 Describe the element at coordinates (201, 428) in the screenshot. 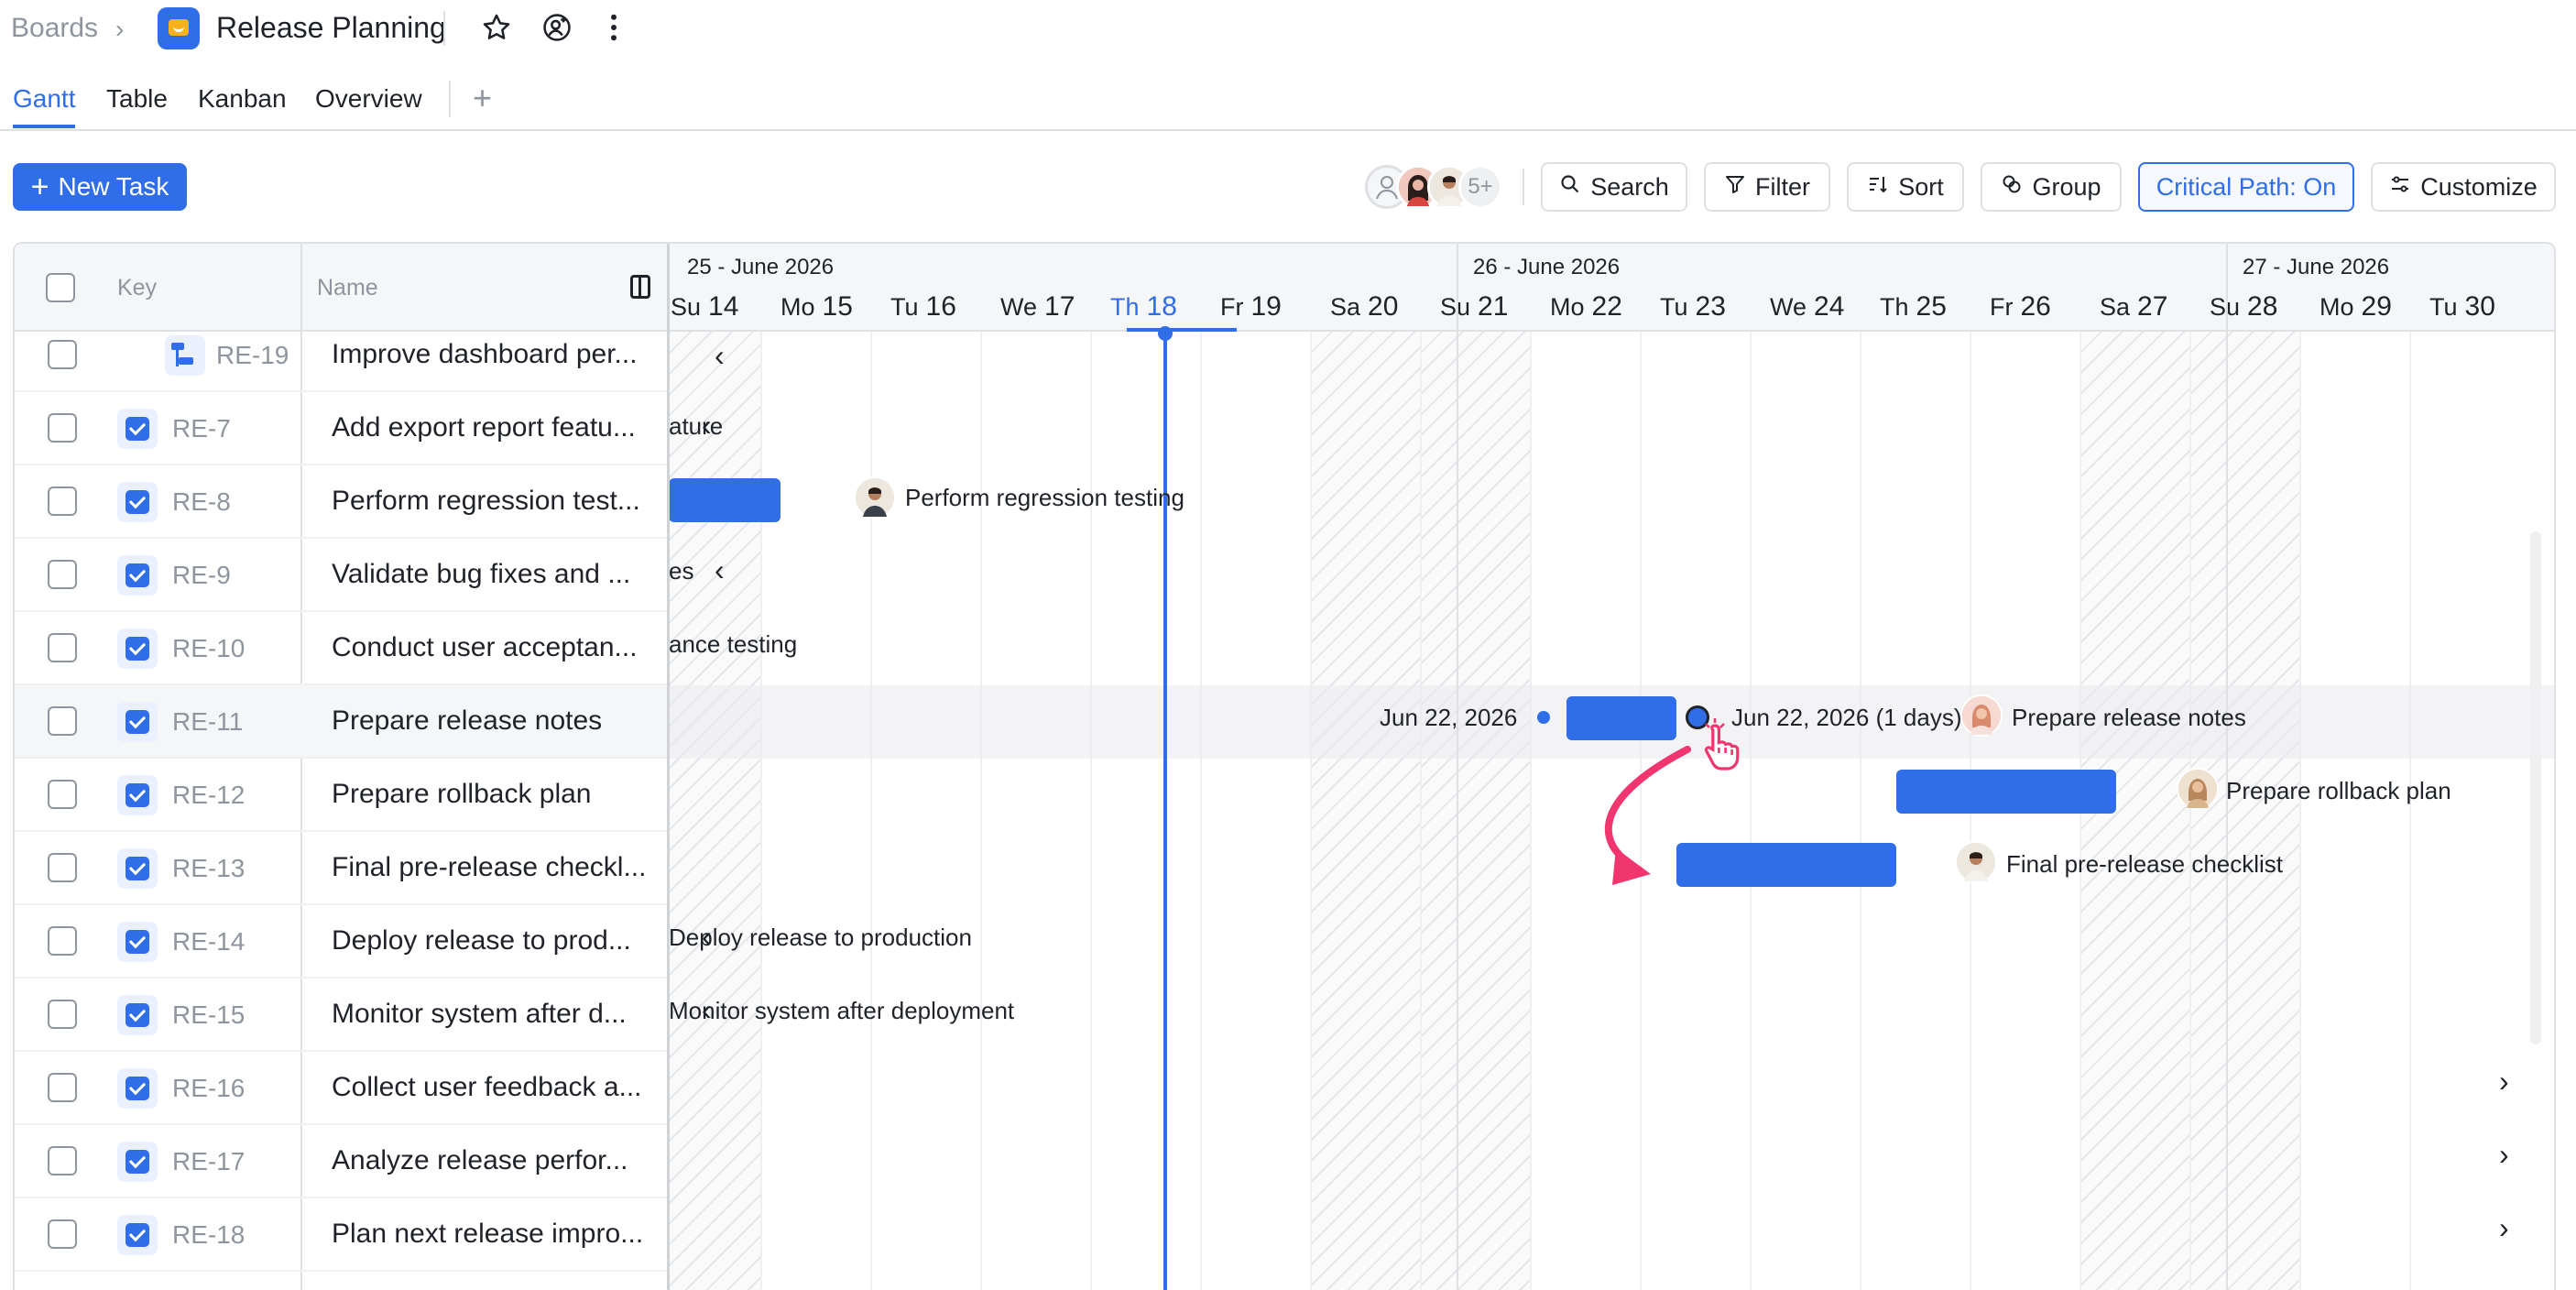

I see `task-key: RE-7` at that location.